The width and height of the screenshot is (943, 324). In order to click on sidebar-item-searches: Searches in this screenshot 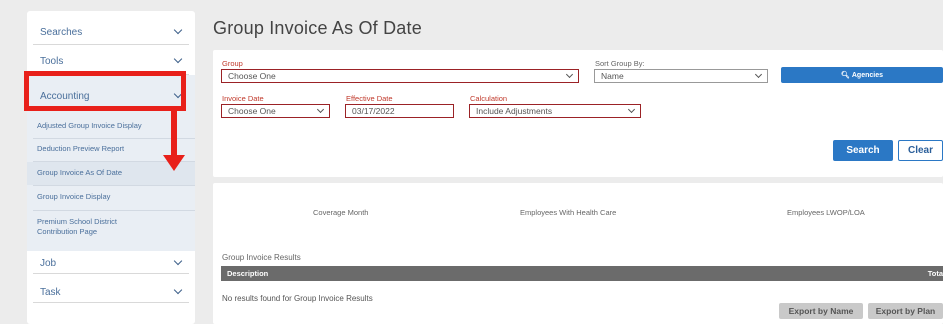, I will do `click(111, 28)`.